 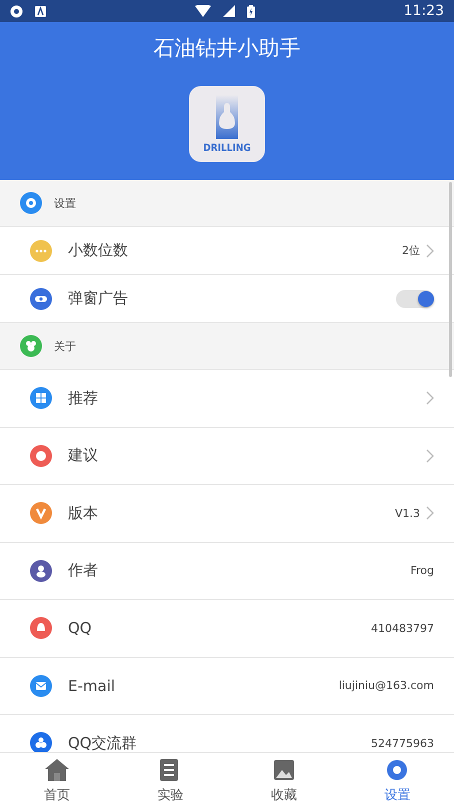 What do you see at coordinates (57, 770) in the screenshot?
I see `home-icon` at bounding box center [57, 770].